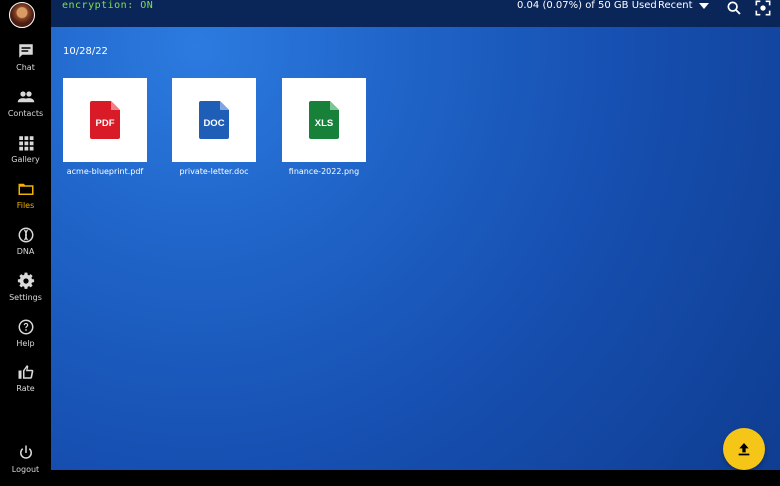 The image size is (780, 486). Describe the element at coordinates (25, 251) in the screenshot. I see `sidebar-item-label: DNA` at that location.